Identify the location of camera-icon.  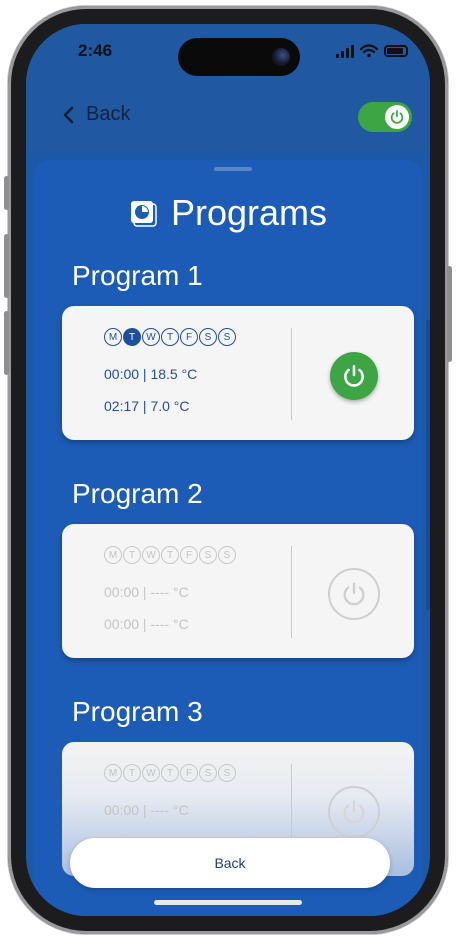
(281, 57).